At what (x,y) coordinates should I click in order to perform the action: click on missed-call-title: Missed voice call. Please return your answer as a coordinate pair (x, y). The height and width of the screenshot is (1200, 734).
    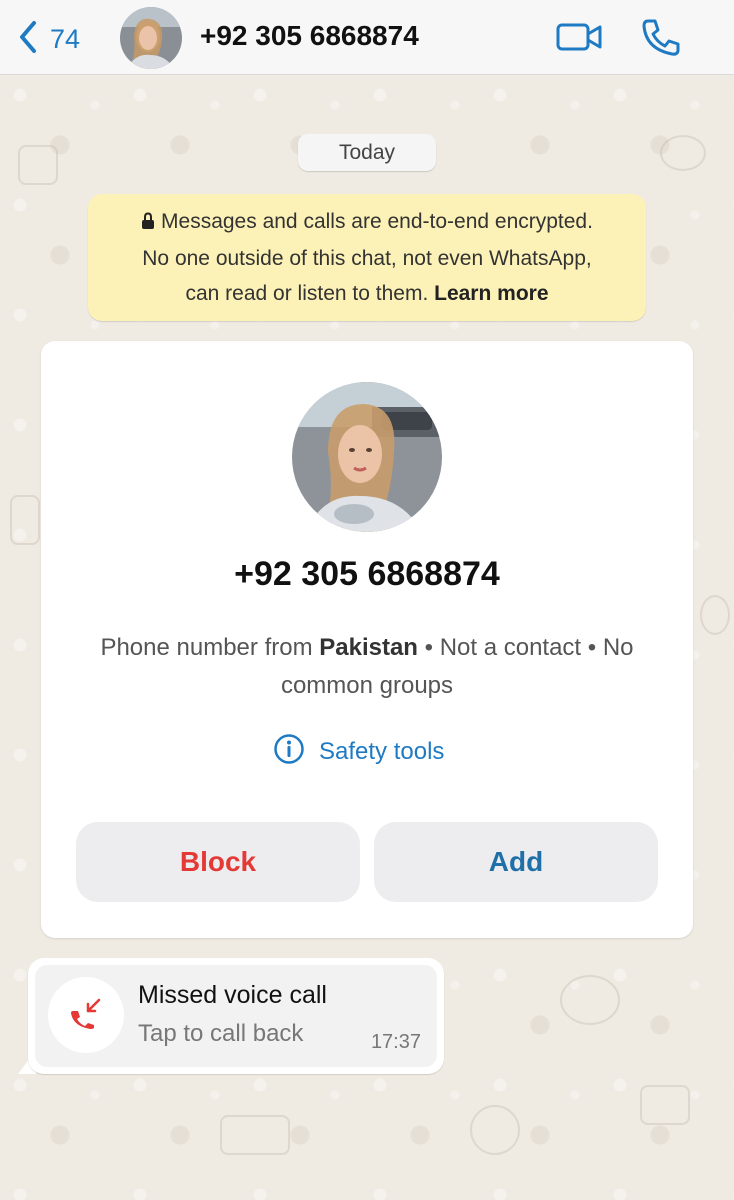
    Looking at the image, I should click on (232, 995).